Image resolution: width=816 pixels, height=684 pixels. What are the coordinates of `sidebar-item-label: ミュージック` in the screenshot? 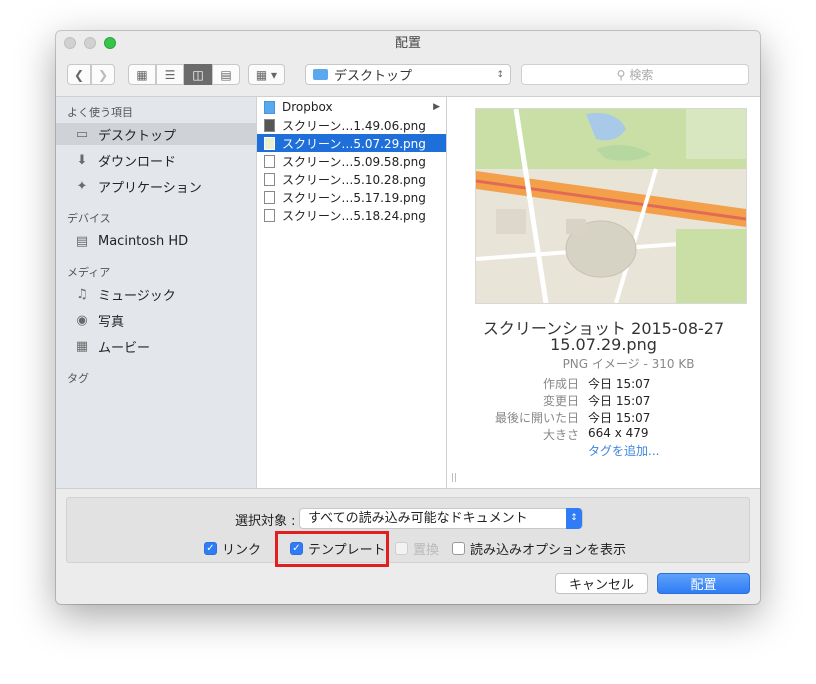 It's located at (137, 296).